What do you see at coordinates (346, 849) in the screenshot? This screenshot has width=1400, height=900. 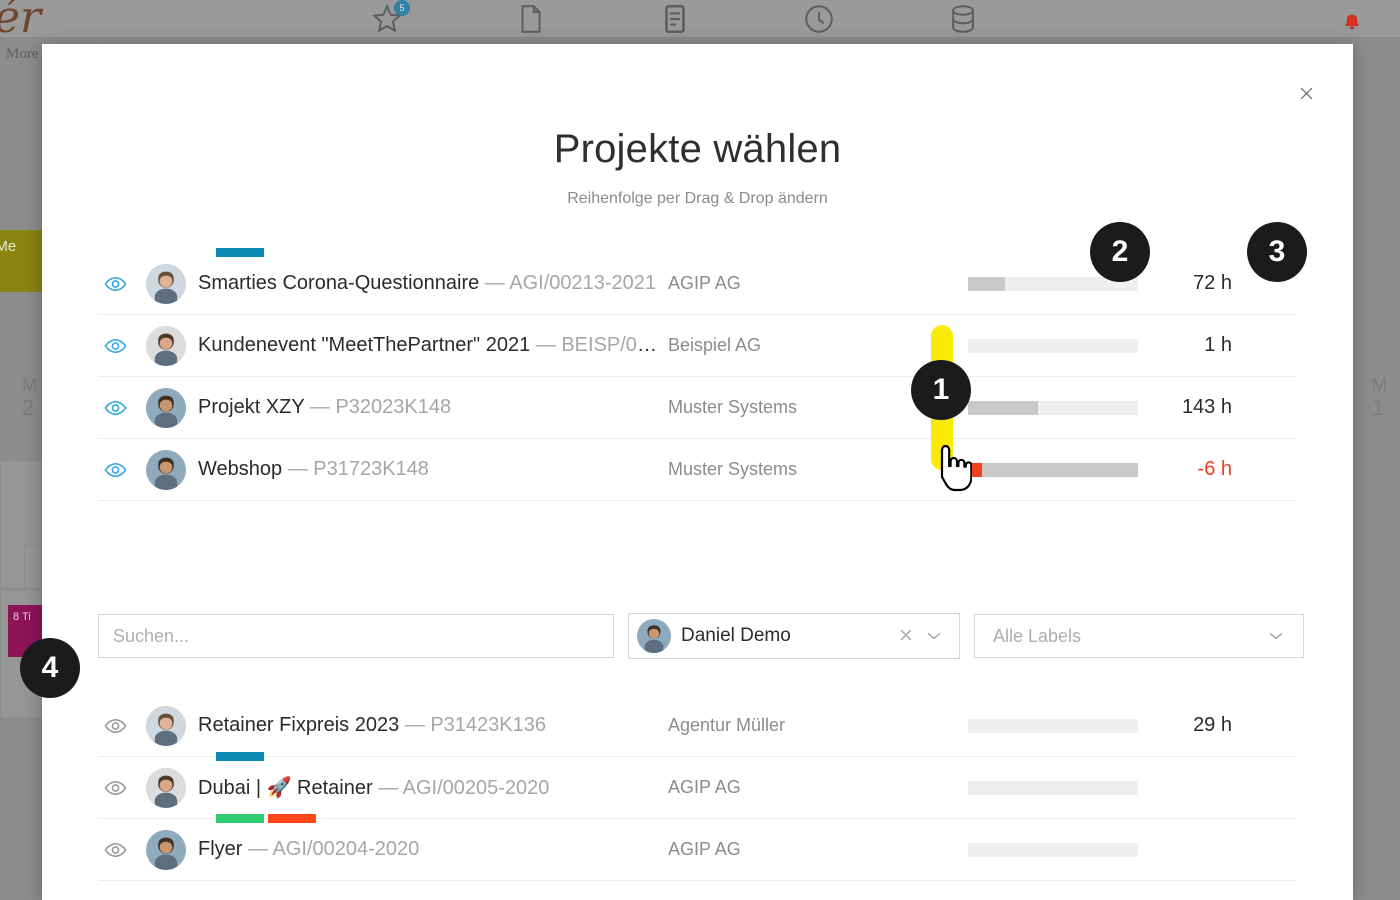 I see `project-code: AGI/00204-2020` at bounding box center [346, 849].